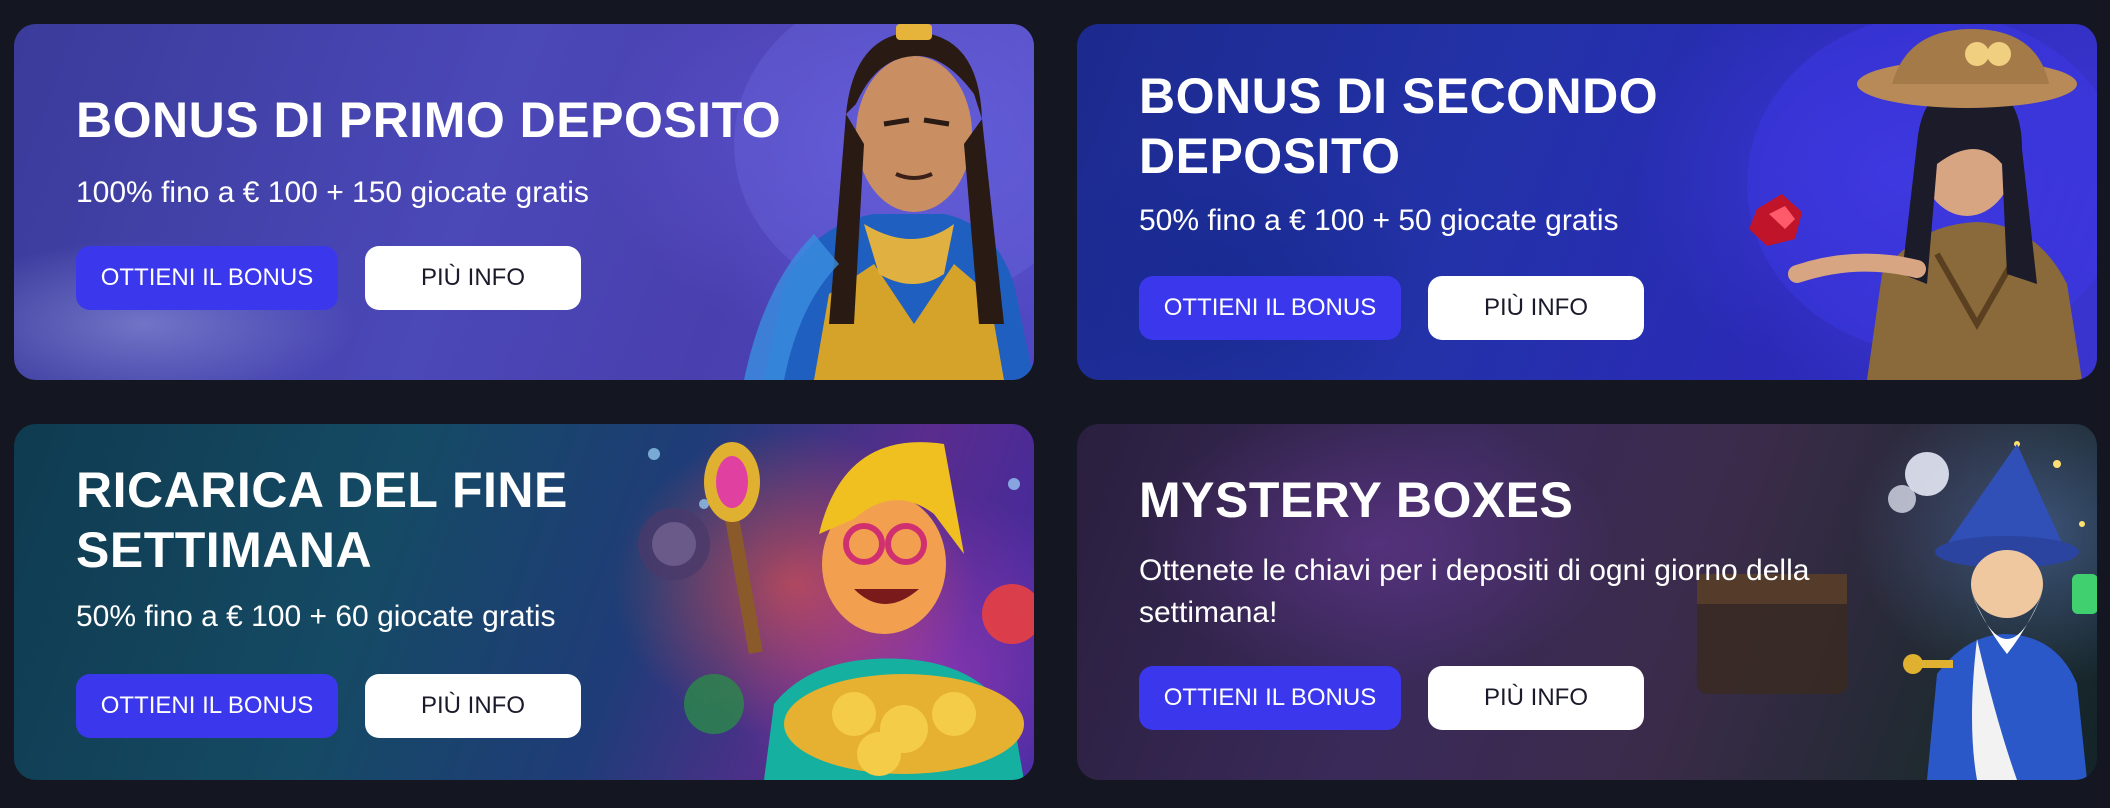 Image resolution: width=2110 pixels, height=808 pixels. I want to click on card-title: RICARICA DEL FINE SETTIMANA, so click(322, 520).